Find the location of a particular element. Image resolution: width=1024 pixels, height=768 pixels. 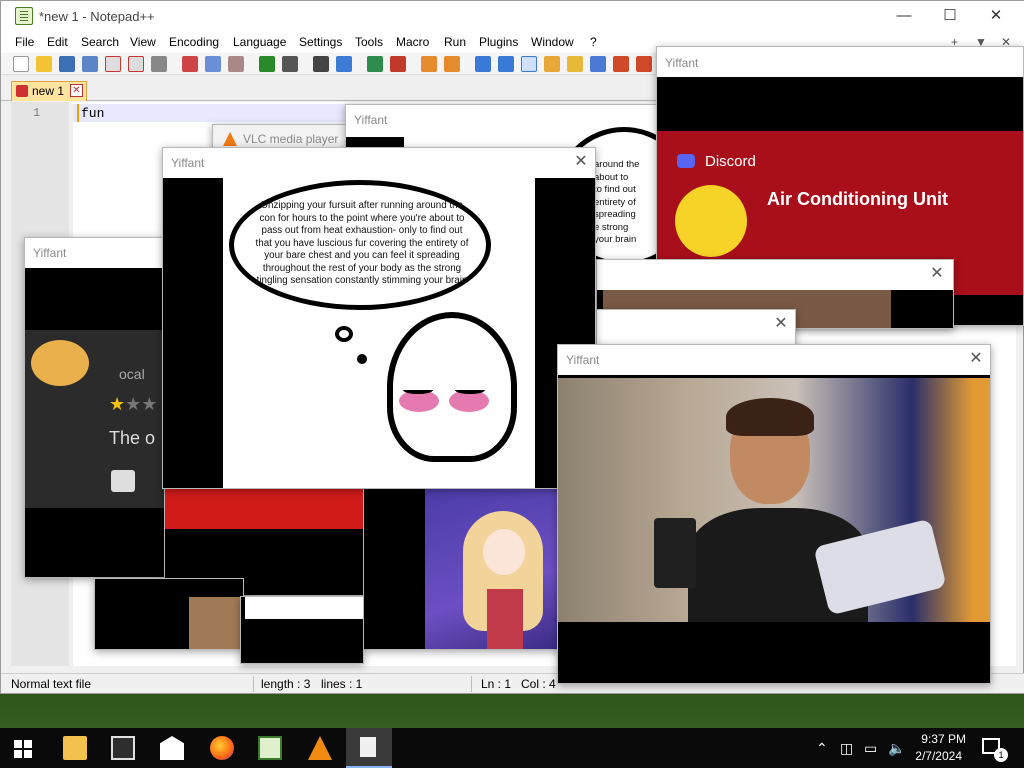

meet-now-icon: ◫ is located at coordinates (846, 748).